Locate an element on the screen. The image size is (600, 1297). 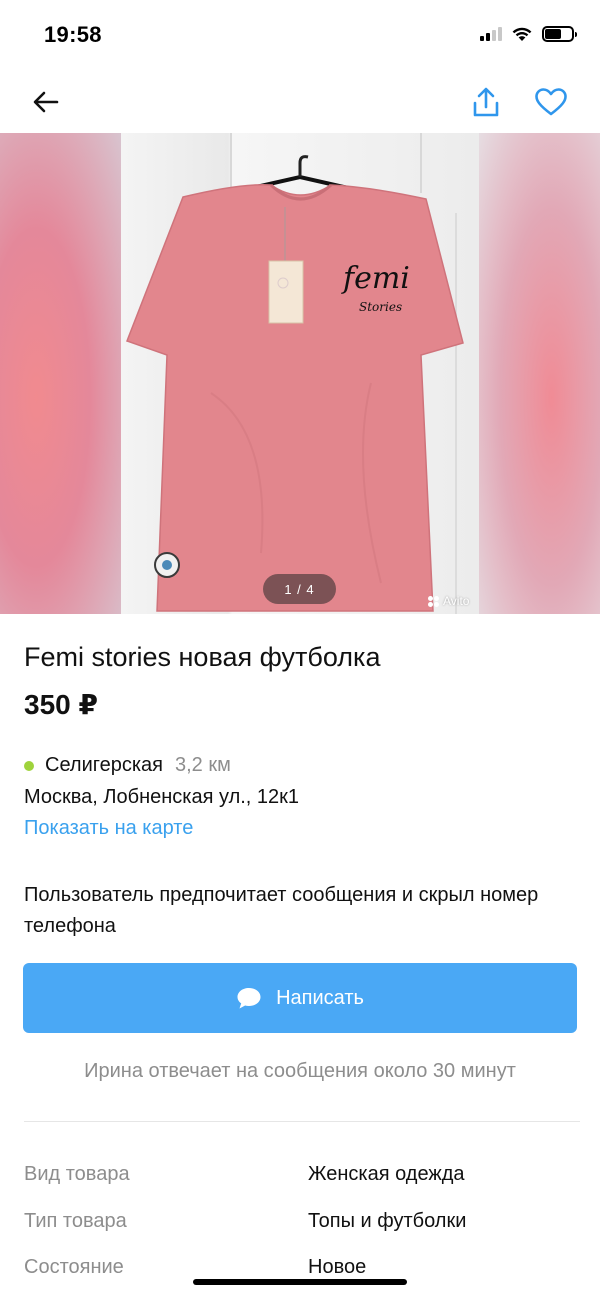
address: Москва, Лобненская ул., 12к1 is located at coordinates (162, 797).